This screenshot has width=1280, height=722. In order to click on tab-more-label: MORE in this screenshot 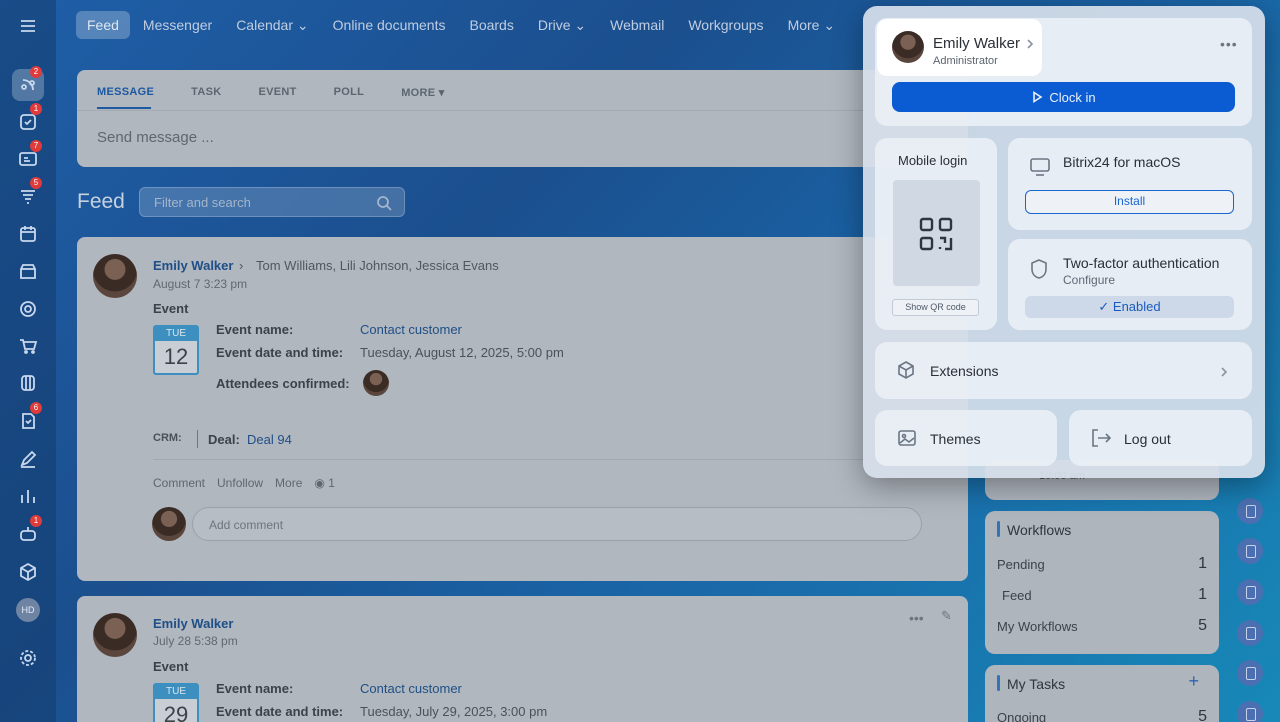, I will do `click(418, 93)`.